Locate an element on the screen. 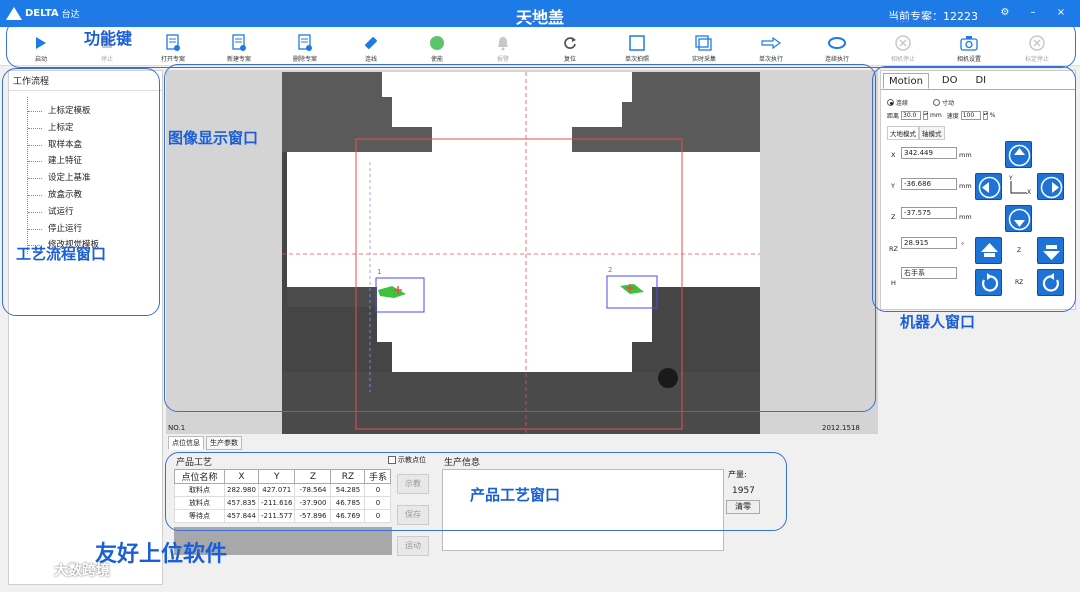  h-field: 右手系 is located at coordinates (929, 273).